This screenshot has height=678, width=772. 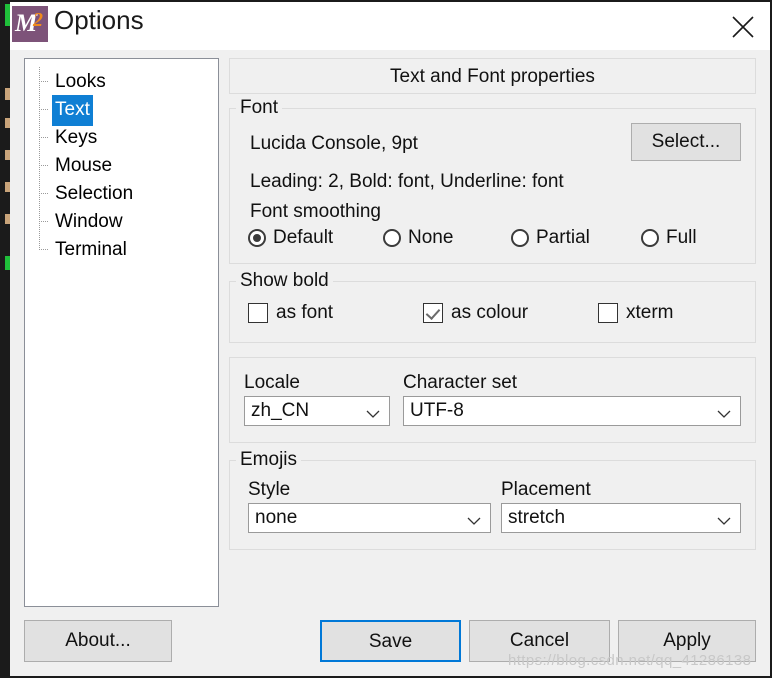 What do you see at coordinates (492, 76) in the screenshot?
I see `panel-title: Text and Font properties` at bounding box center [492, 76].